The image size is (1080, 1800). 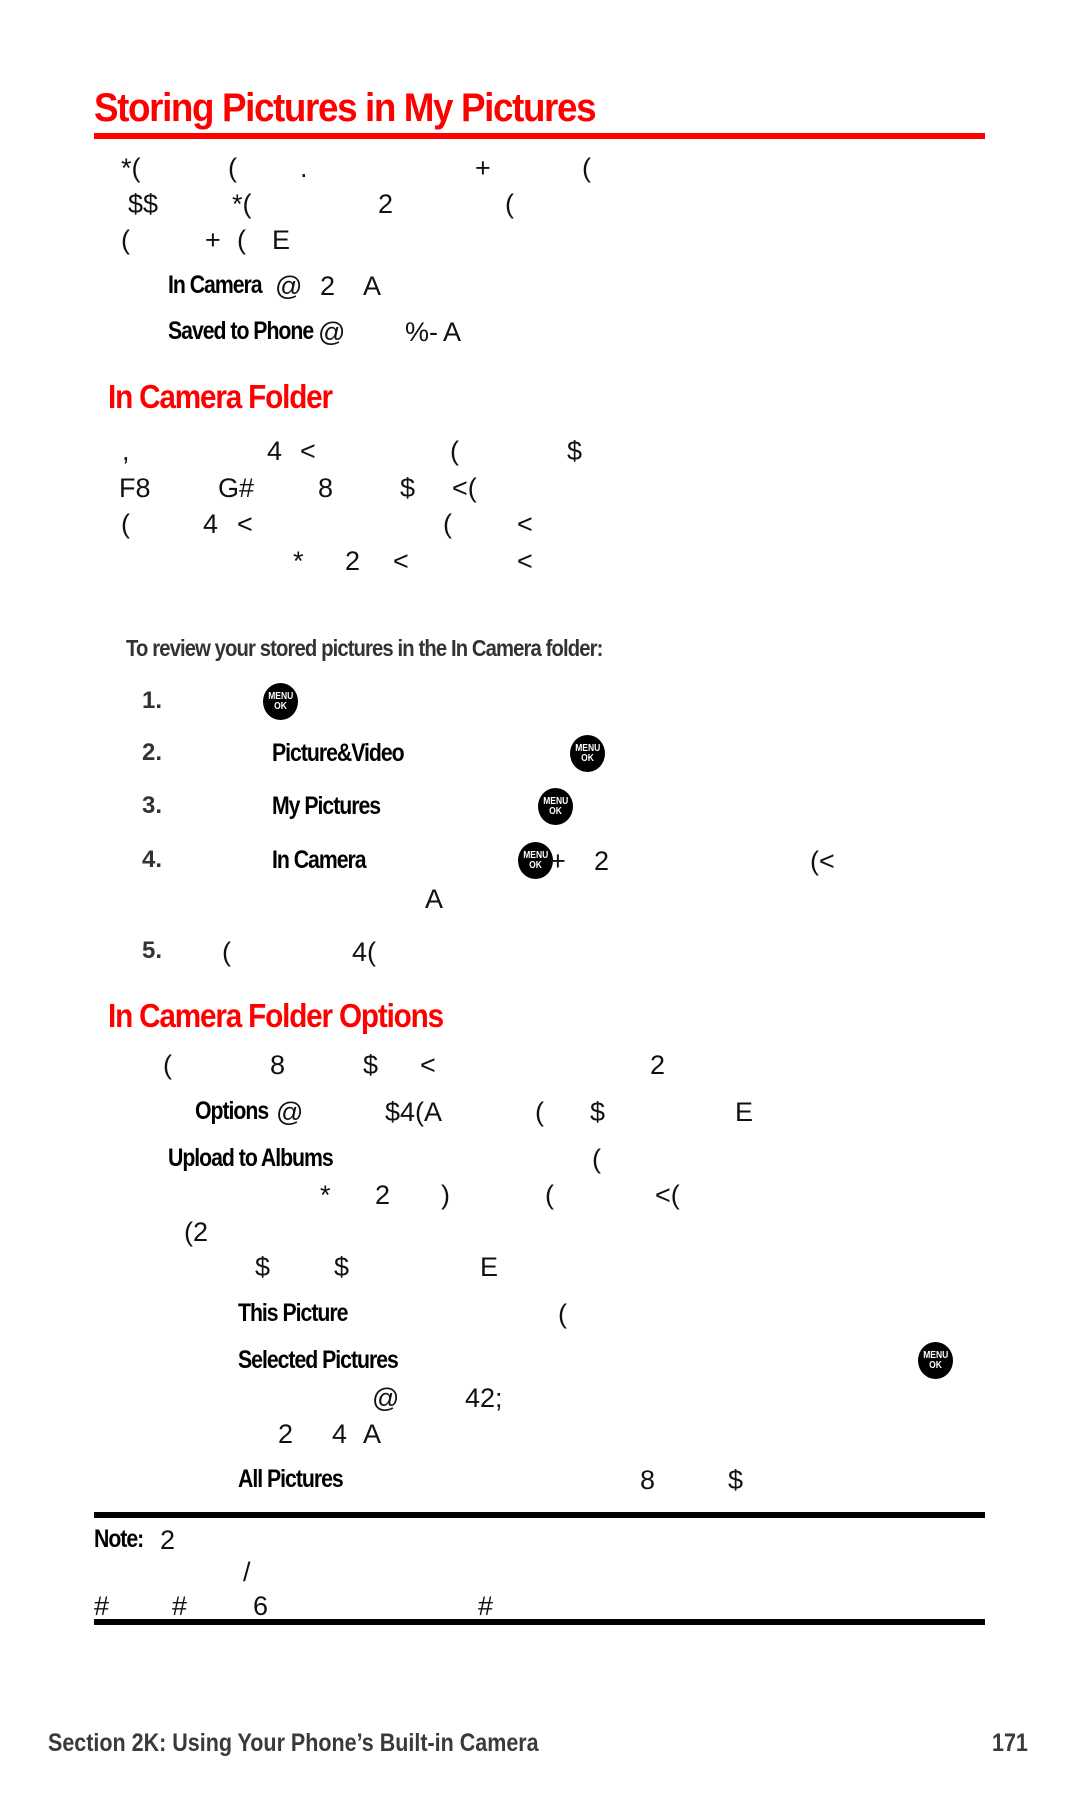 What do you see at coordinates (326, 806) in the screenshot?
I see `step-menu-item-label: My Pictures` at bounding box center [326, 806].